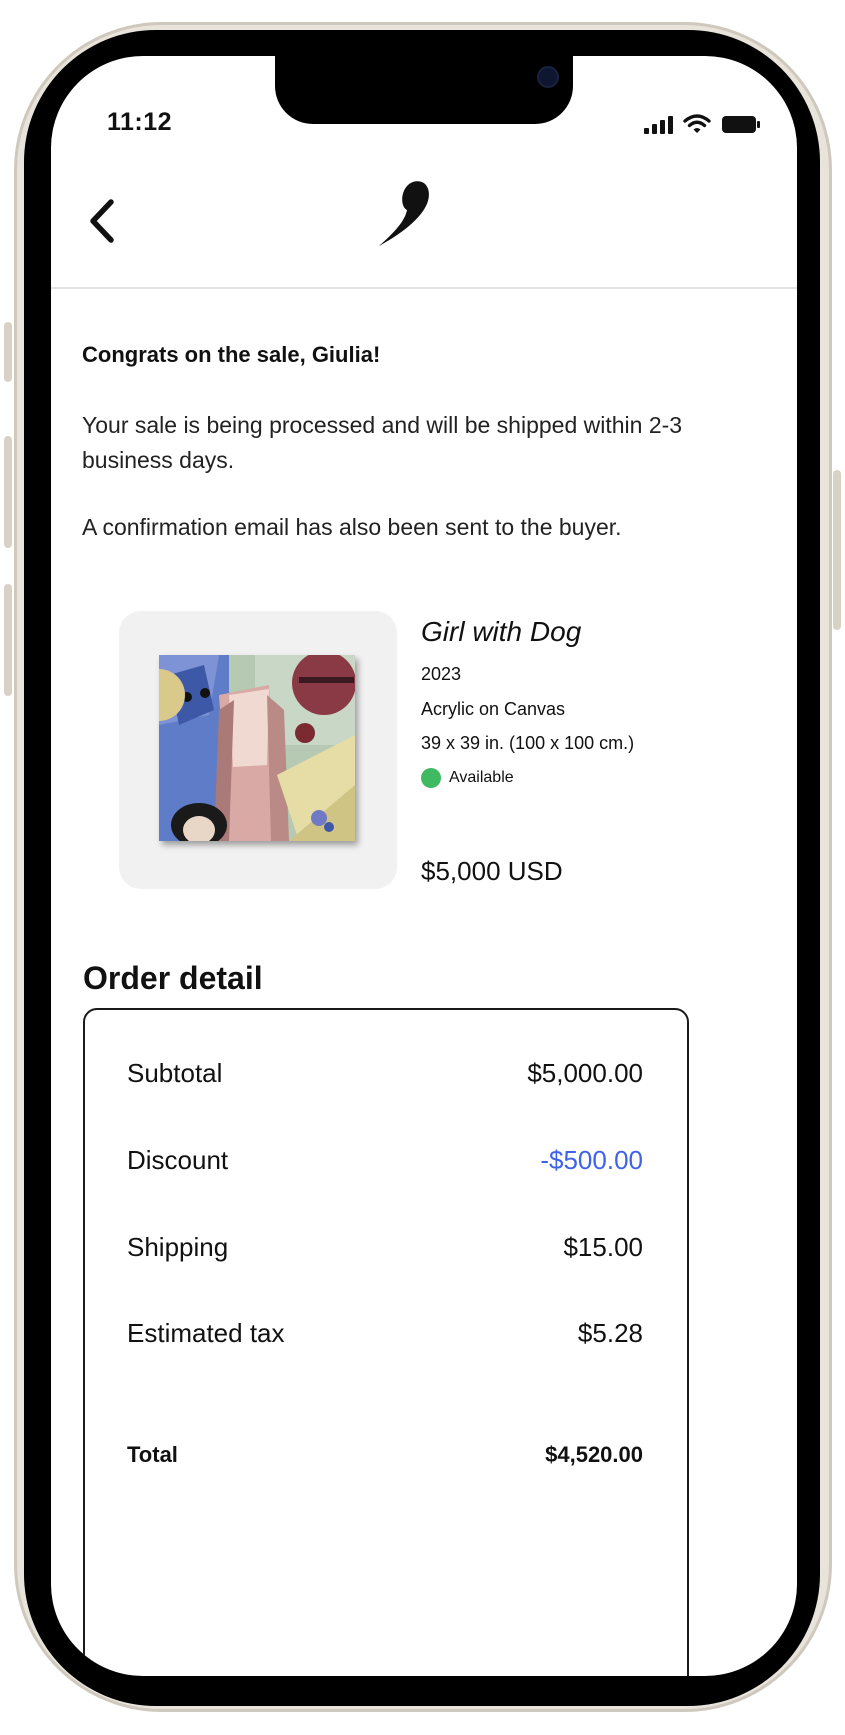  Describe the element at coordinates (658, 125) in the screenshot. I see `cellular-signal-icon` at that location.